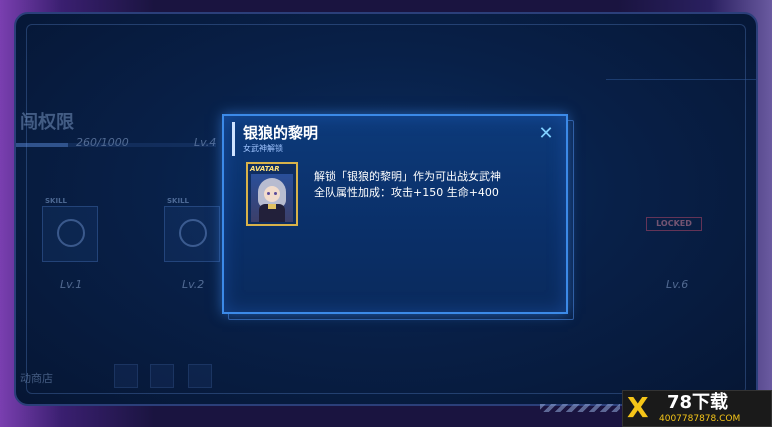 The height and width of the screenshot is (427, 772). What do you see at coordinates (698, 402) in the screenshot?
I see `watermark-brand: 78下载` at bounding box center [698, 402].